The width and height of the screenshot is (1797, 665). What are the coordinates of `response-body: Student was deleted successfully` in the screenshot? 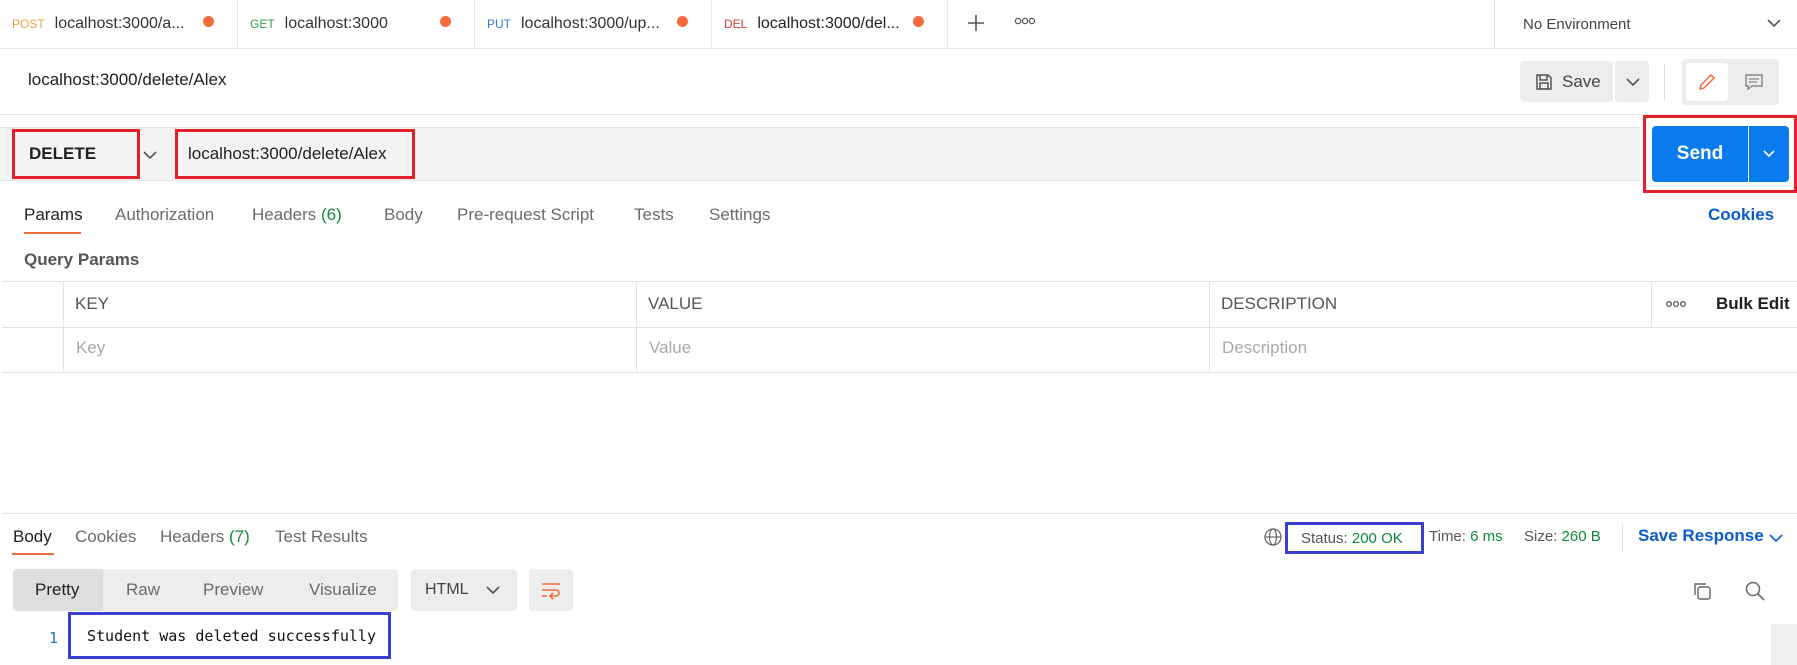 It's located at (229, 635).